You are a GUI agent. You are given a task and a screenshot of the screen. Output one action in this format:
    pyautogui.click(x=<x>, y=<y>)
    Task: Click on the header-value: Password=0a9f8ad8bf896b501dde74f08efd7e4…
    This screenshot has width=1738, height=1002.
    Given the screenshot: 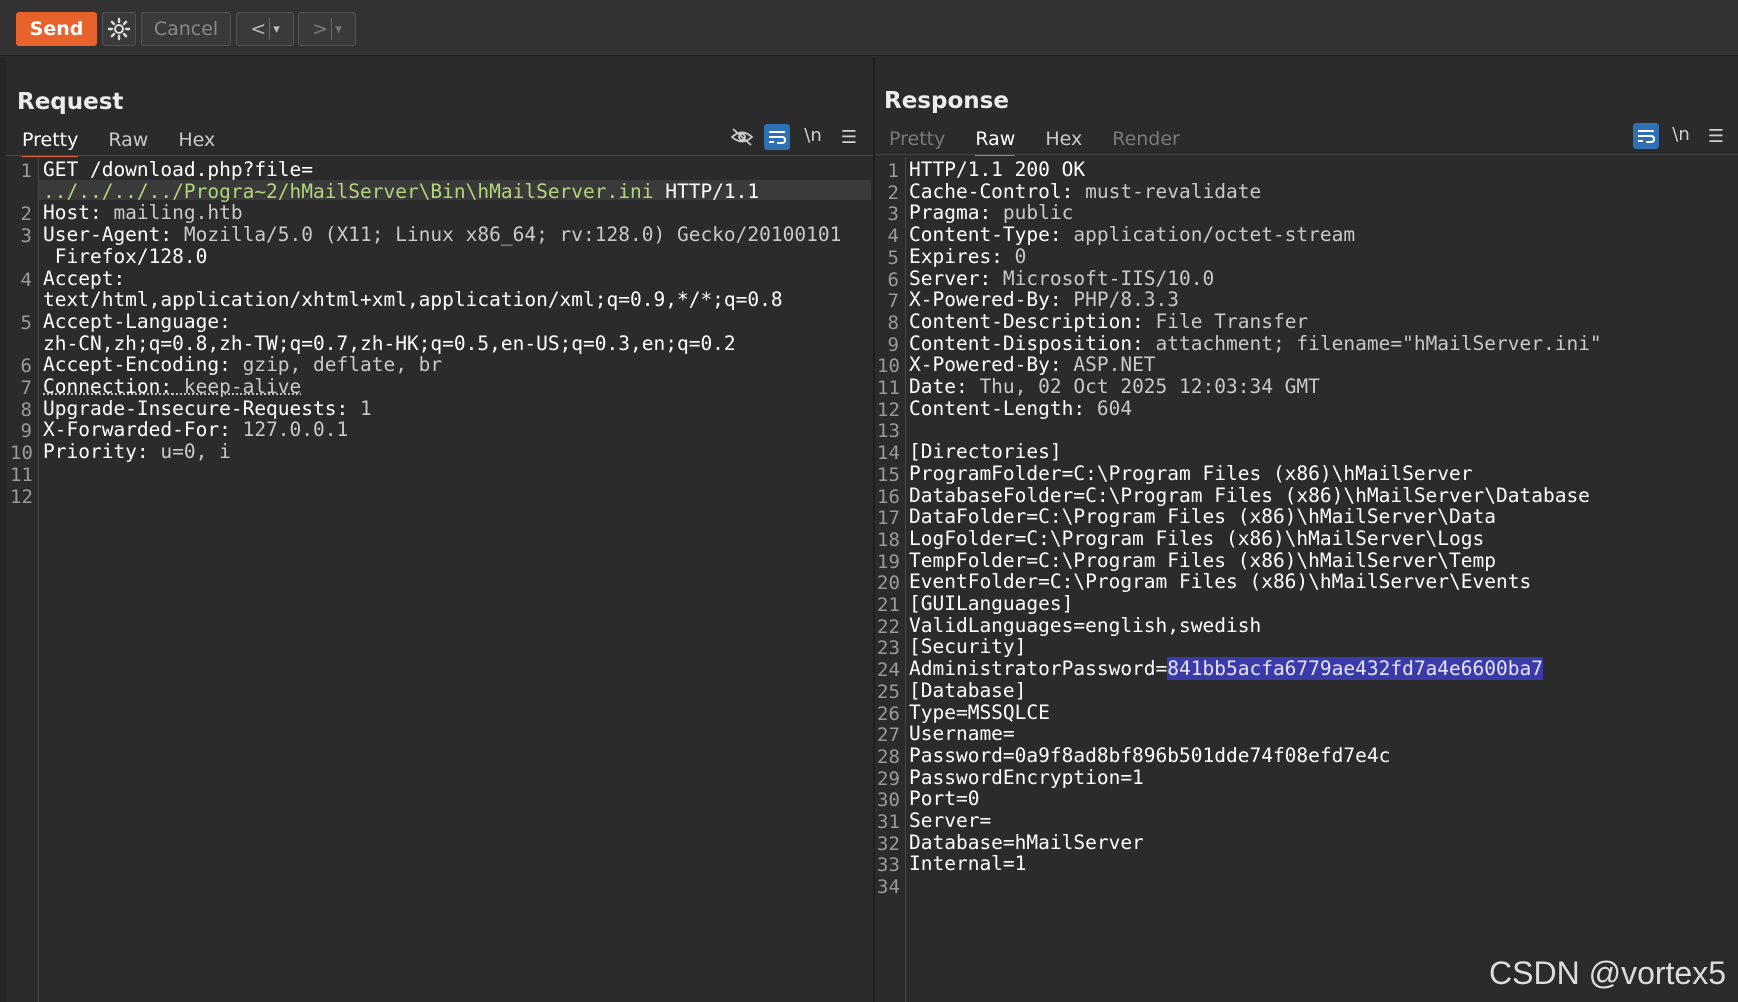 What is the action you would take?
    pyautogui.click(x=1150, y=755)
    